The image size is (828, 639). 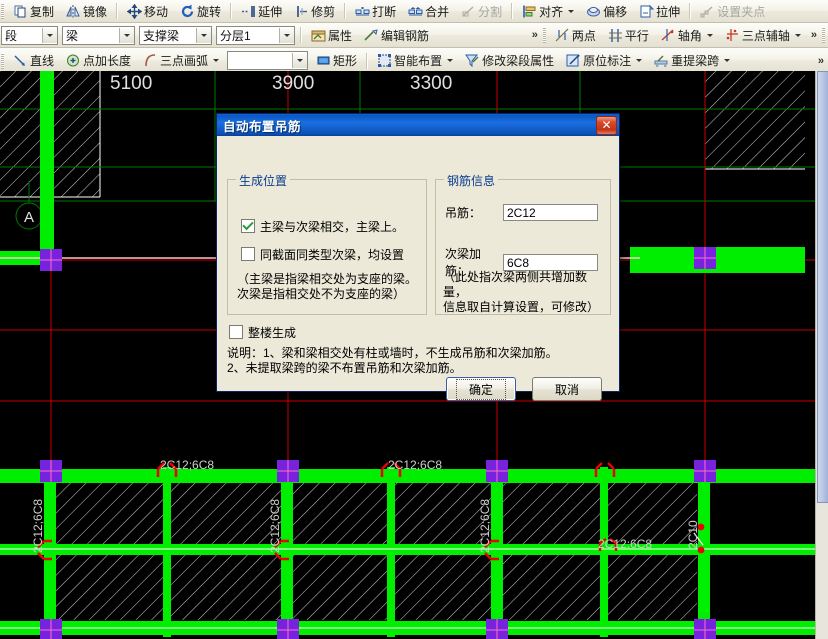 What do you see at coordinates (268, 60) in the screenshot?
I see `draw-style-combo` at bounding box center [268, 60].